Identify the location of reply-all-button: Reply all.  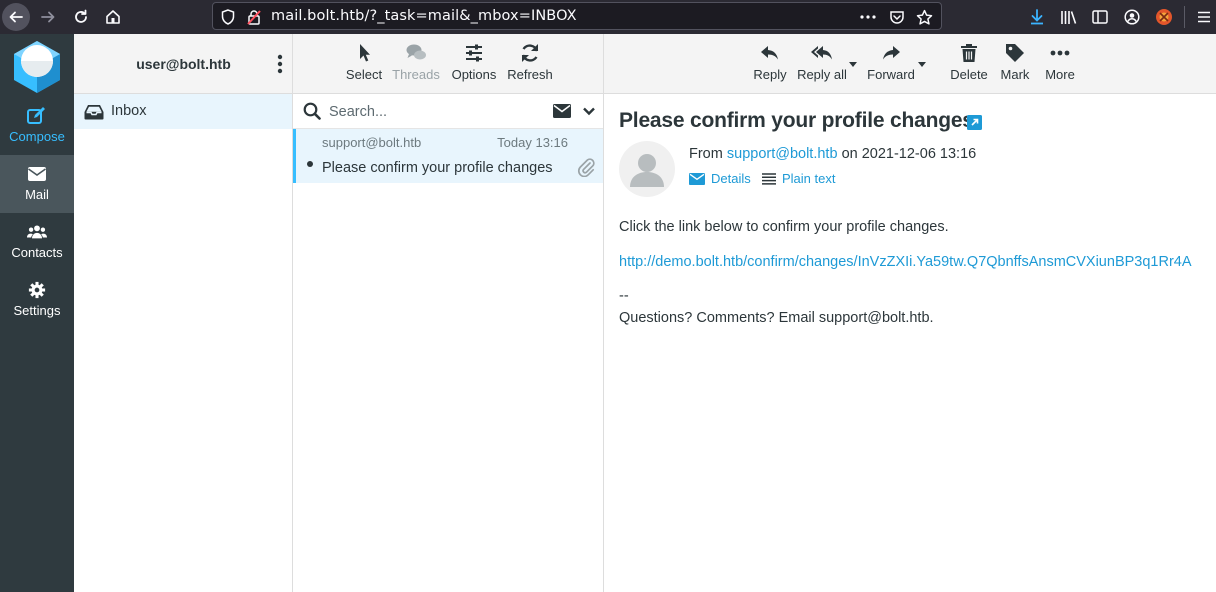
(822, 62).